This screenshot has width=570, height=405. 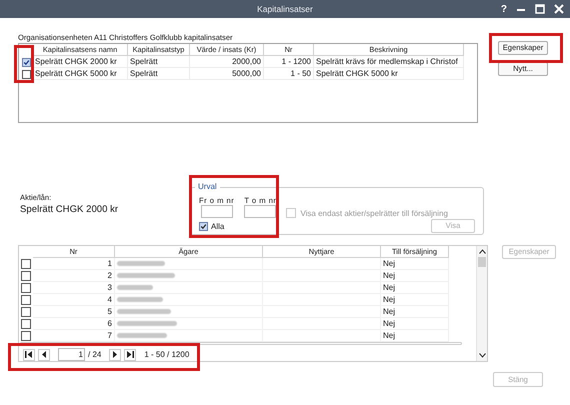 I want to click on maximize-icon, so click(x=540, y=9).